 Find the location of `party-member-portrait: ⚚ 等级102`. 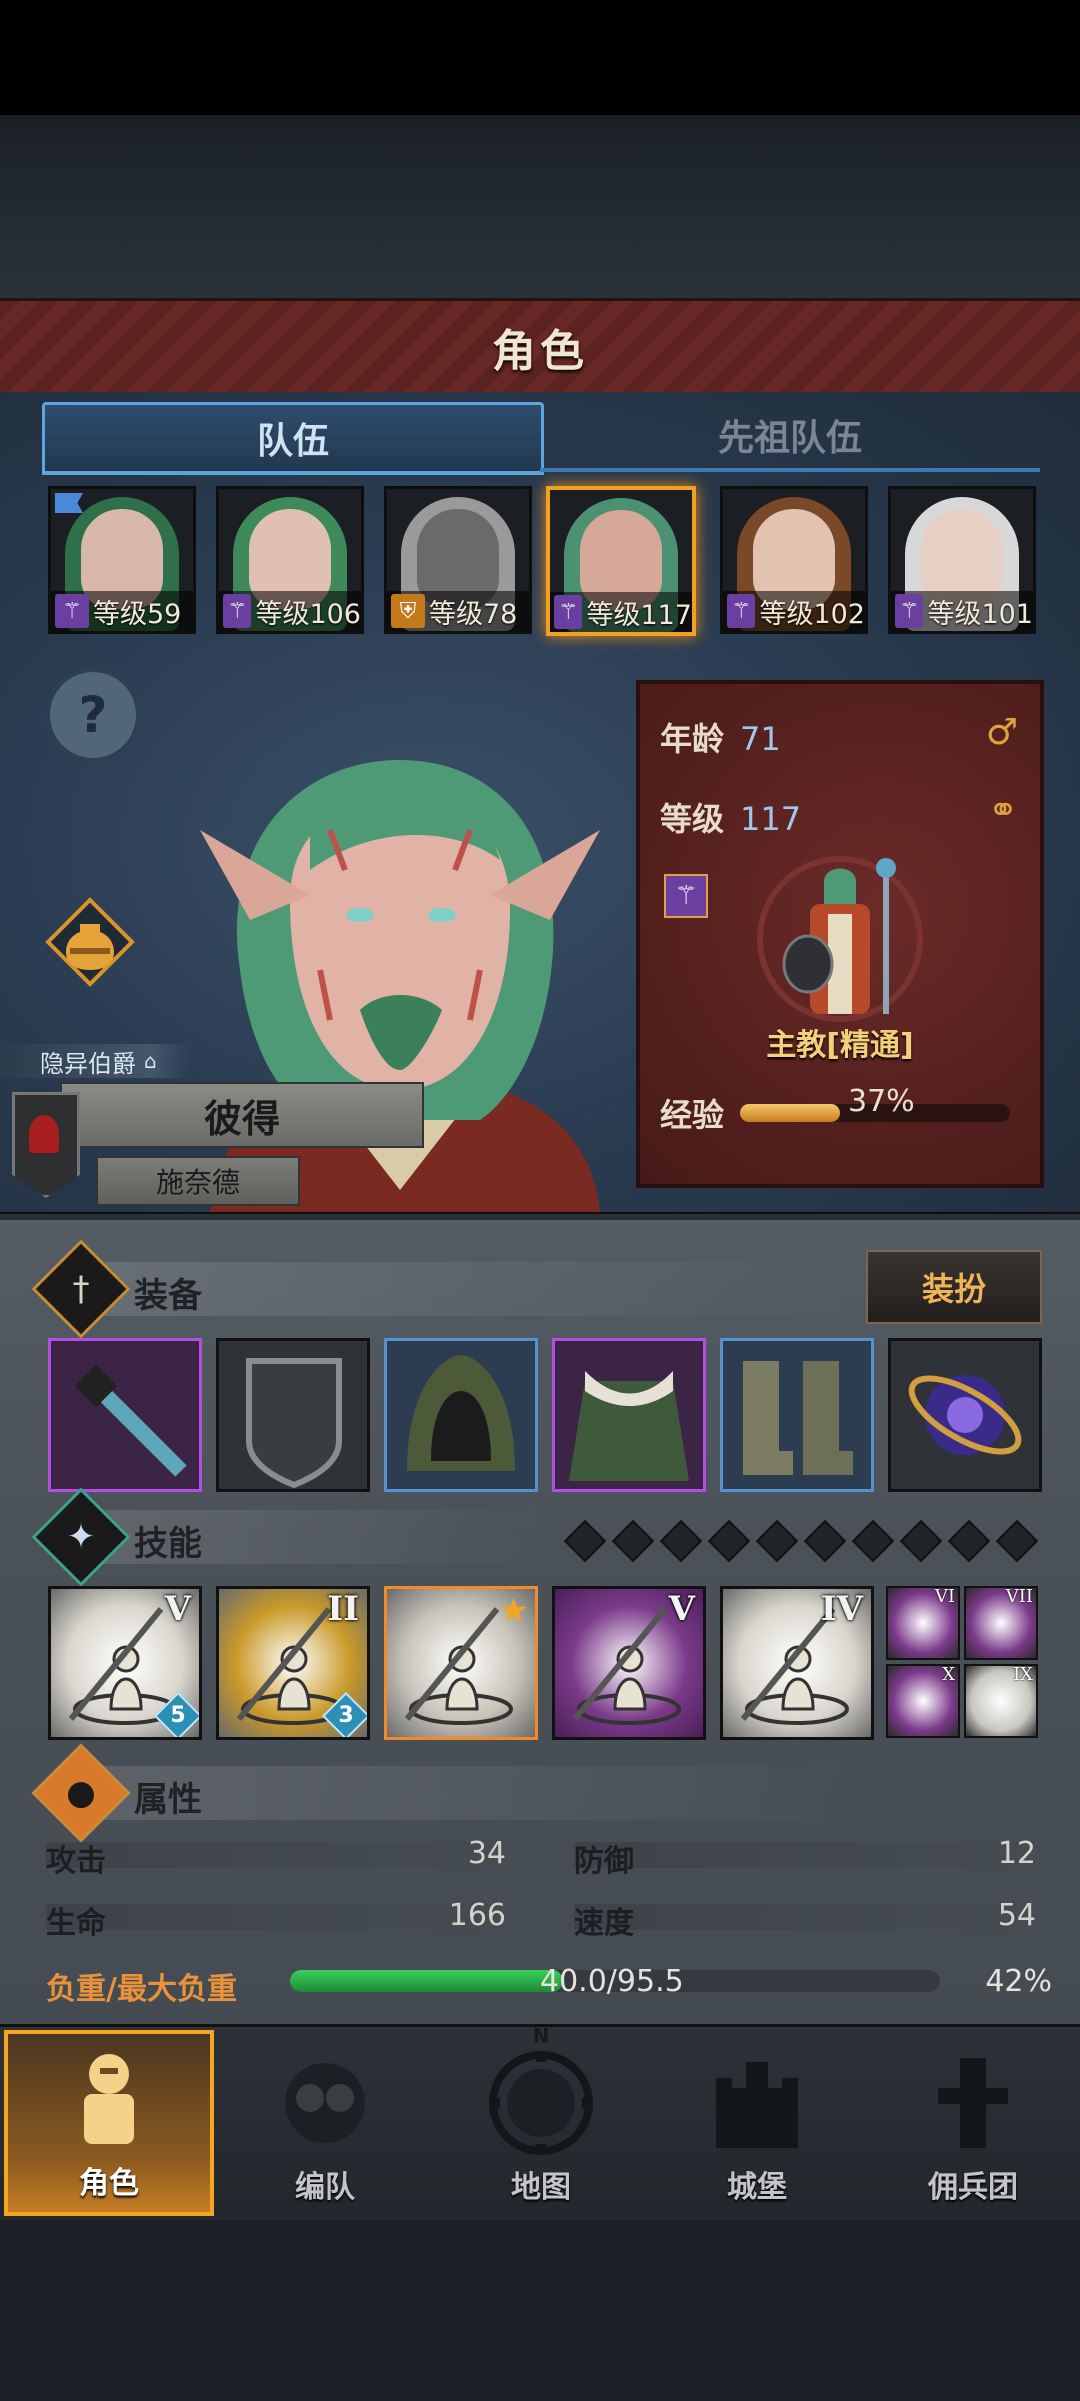

party-member-portrait: ⚚ 等级102 is located at coordinates (794, 560).